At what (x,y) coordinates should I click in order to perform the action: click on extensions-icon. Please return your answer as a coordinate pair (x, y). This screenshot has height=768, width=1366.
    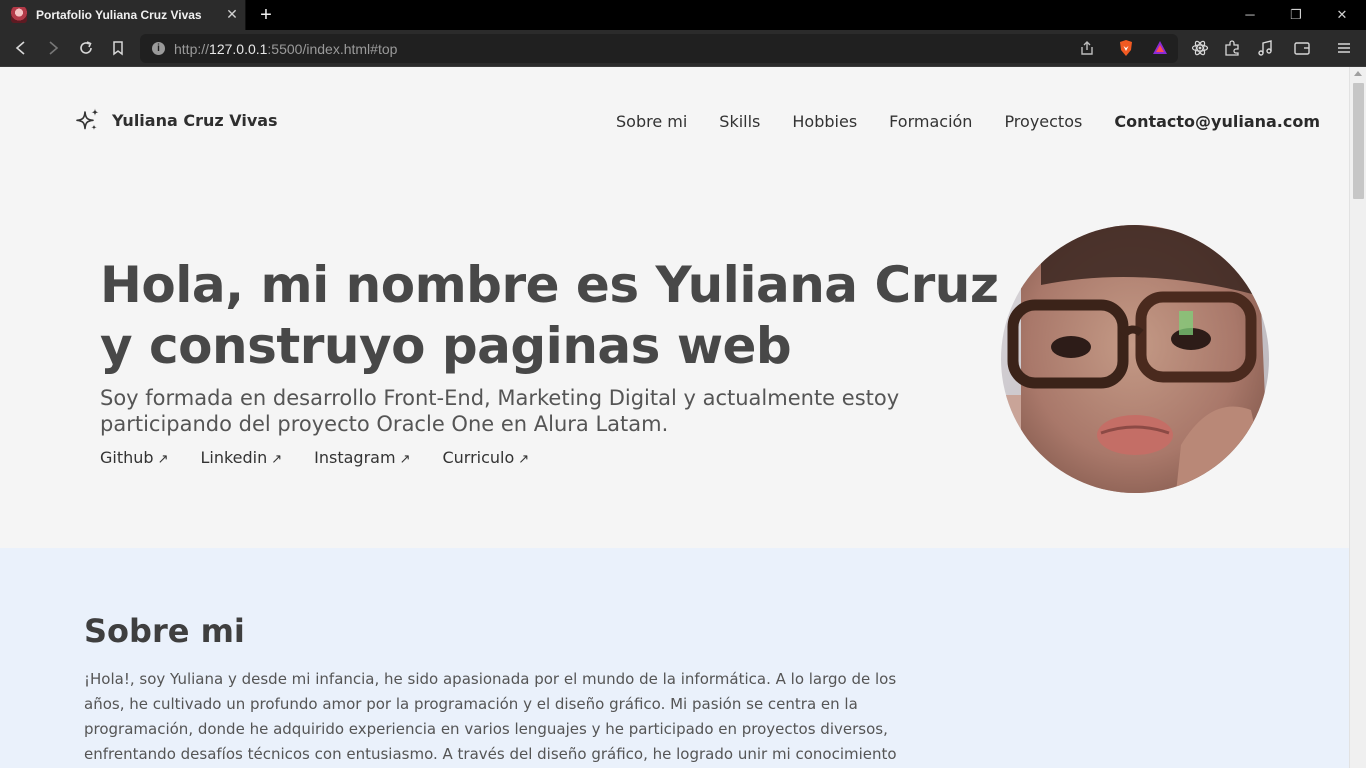
    Looking at the image, I should click on (1232, 48).